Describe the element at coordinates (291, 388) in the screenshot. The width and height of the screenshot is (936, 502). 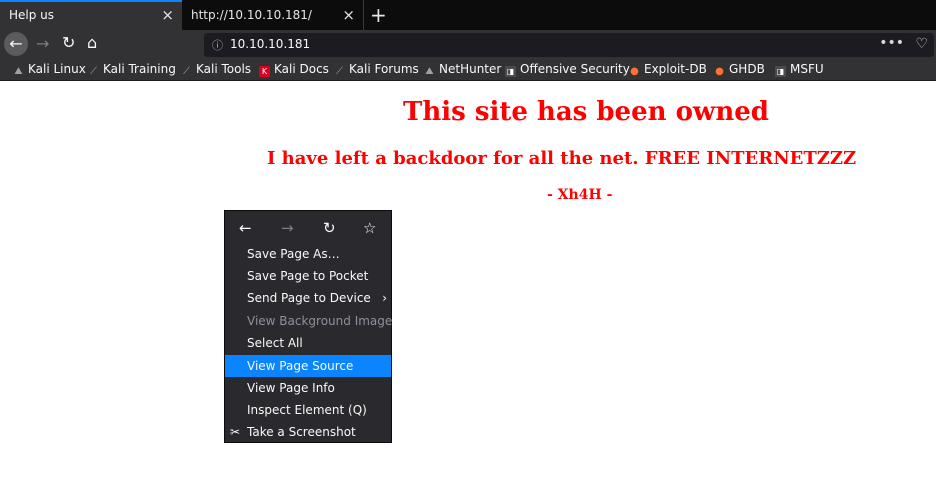
I see `menu-item-label: View Page Info` at that location.